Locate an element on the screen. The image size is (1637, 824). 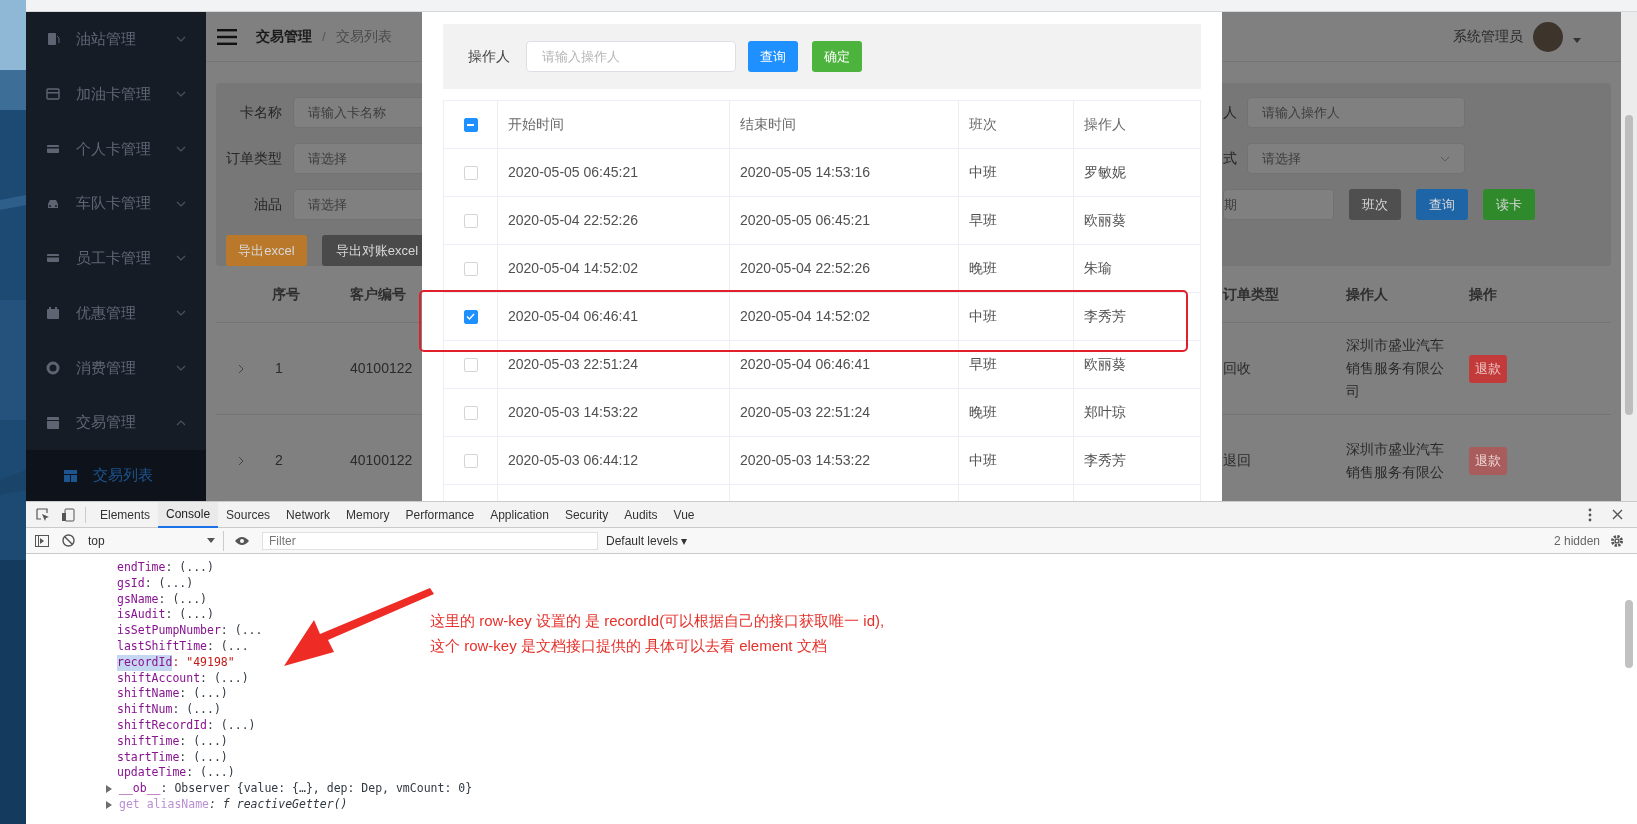
table-cell: 40100122 is located at coordinates (381, 368).